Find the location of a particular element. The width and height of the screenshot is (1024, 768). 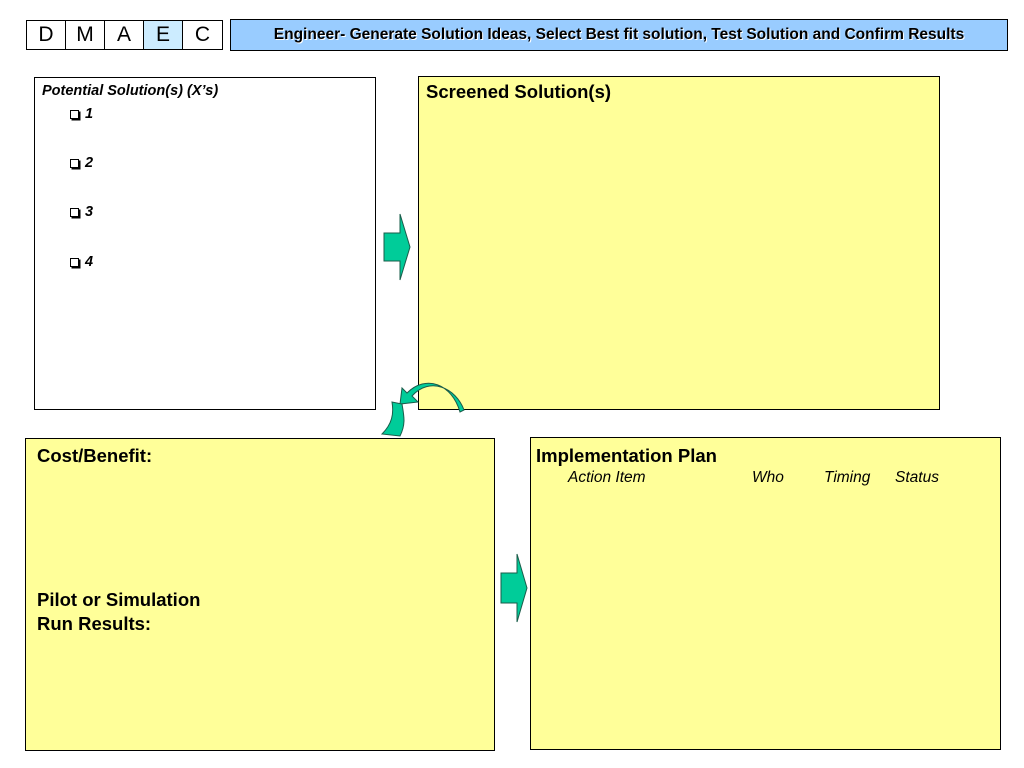

column-status: Status is located at coordinates (917, 477).